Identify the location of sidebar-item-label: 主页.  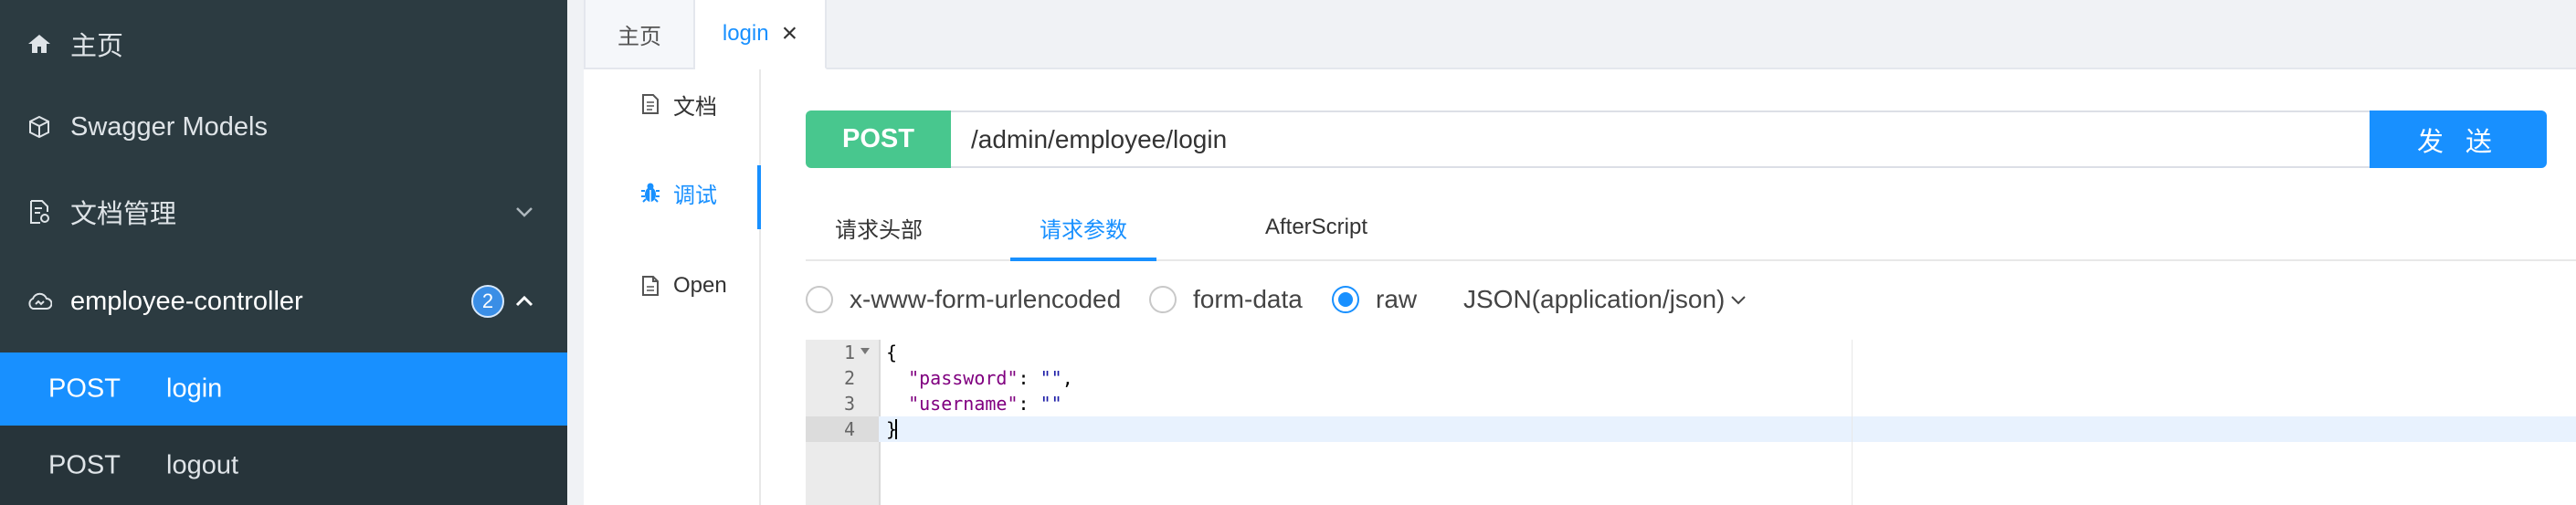
(97, 47).